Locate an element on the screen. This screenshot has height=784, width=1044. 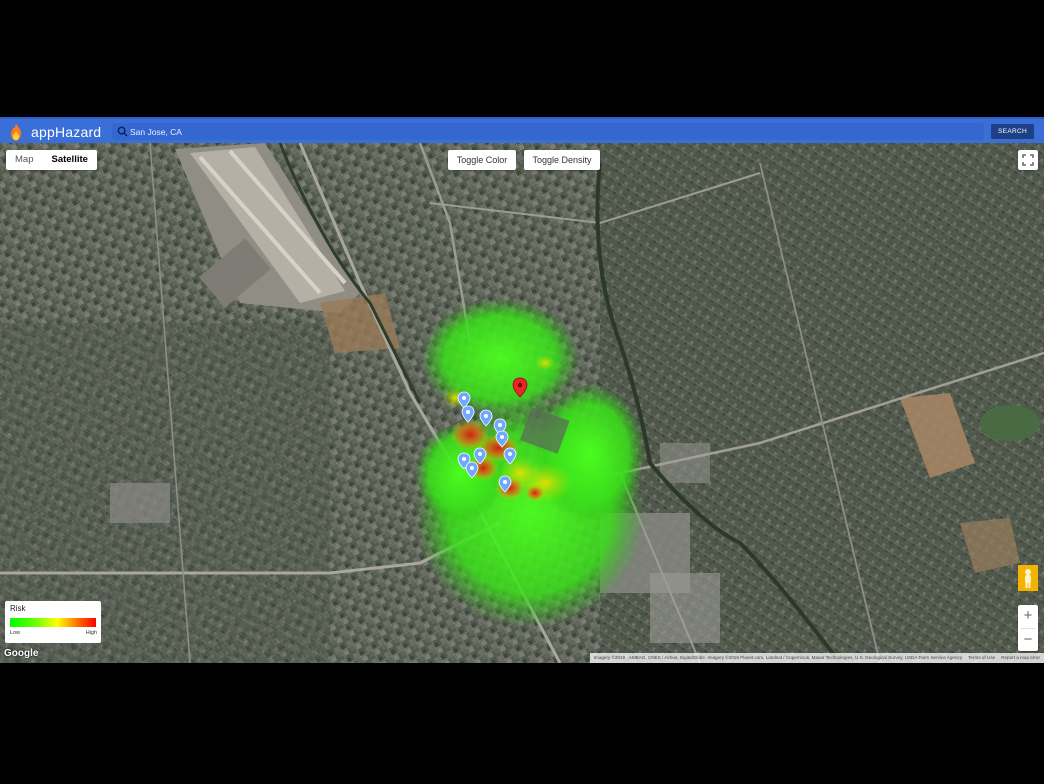
legend-high-label: High is located at coordinates (91, 633).